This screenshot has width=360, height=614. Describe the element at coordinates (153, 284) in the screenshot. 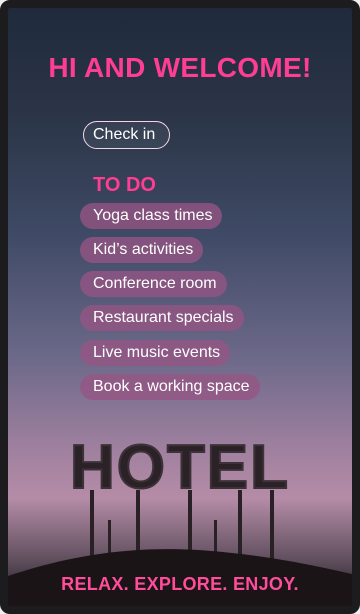

I see `todo-item-conference: Conference room` at that location.